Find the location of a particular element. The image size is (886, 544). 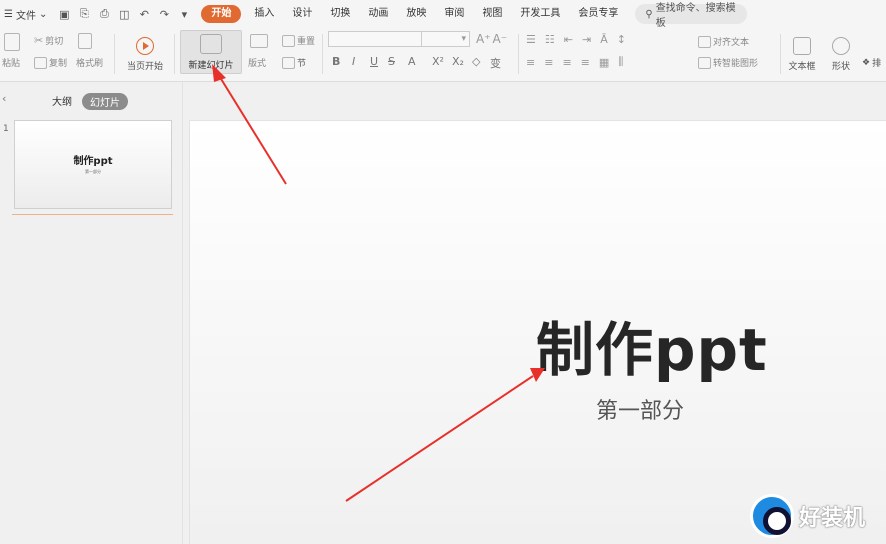

justify-icon: ≡ is located at coordinates (585, 62).